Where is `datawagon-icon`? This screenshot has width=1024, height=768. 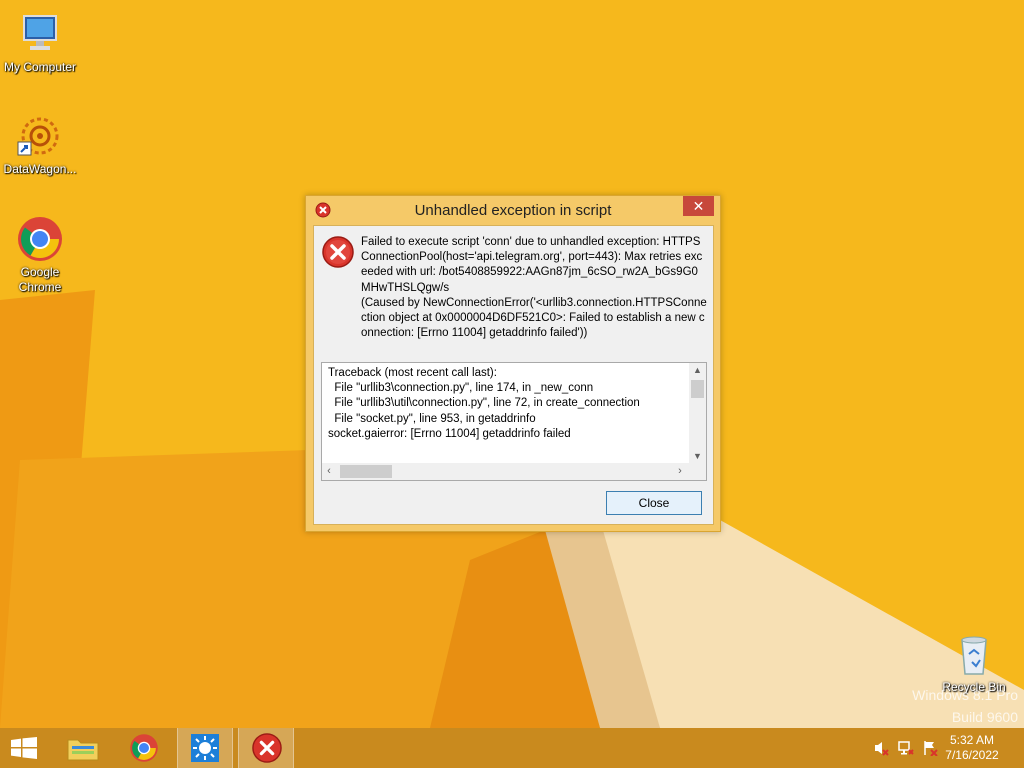
datawagon-icon is located at coordinates (40, 136).